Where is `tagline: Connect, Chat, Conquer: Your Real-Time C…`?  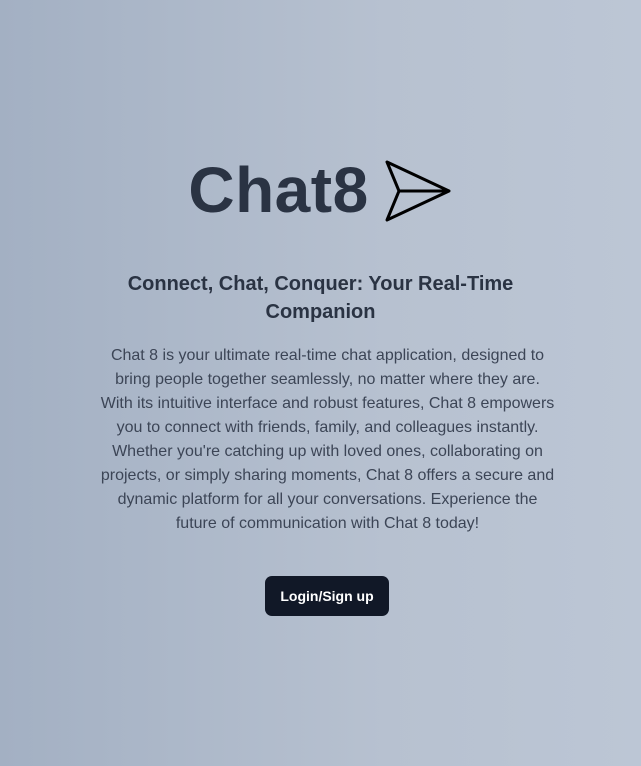
tagline: Connect, Chat, Conquer: Your Real-Time C… is located at coordinates (320, 298).